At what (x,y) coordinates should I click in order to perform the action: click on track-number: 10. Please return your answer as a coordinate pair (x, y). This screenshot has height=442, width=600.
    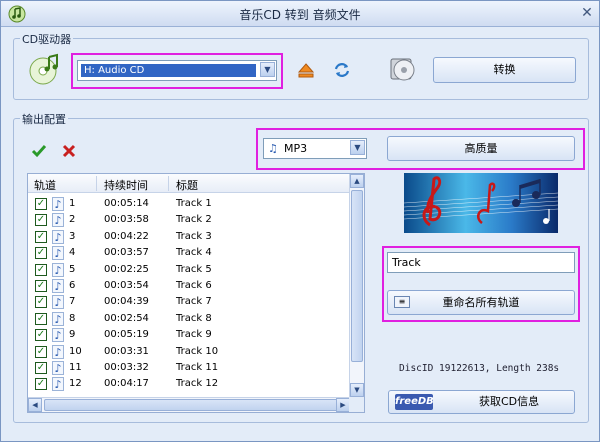
    Looking at the image, I should click on (75, 351).